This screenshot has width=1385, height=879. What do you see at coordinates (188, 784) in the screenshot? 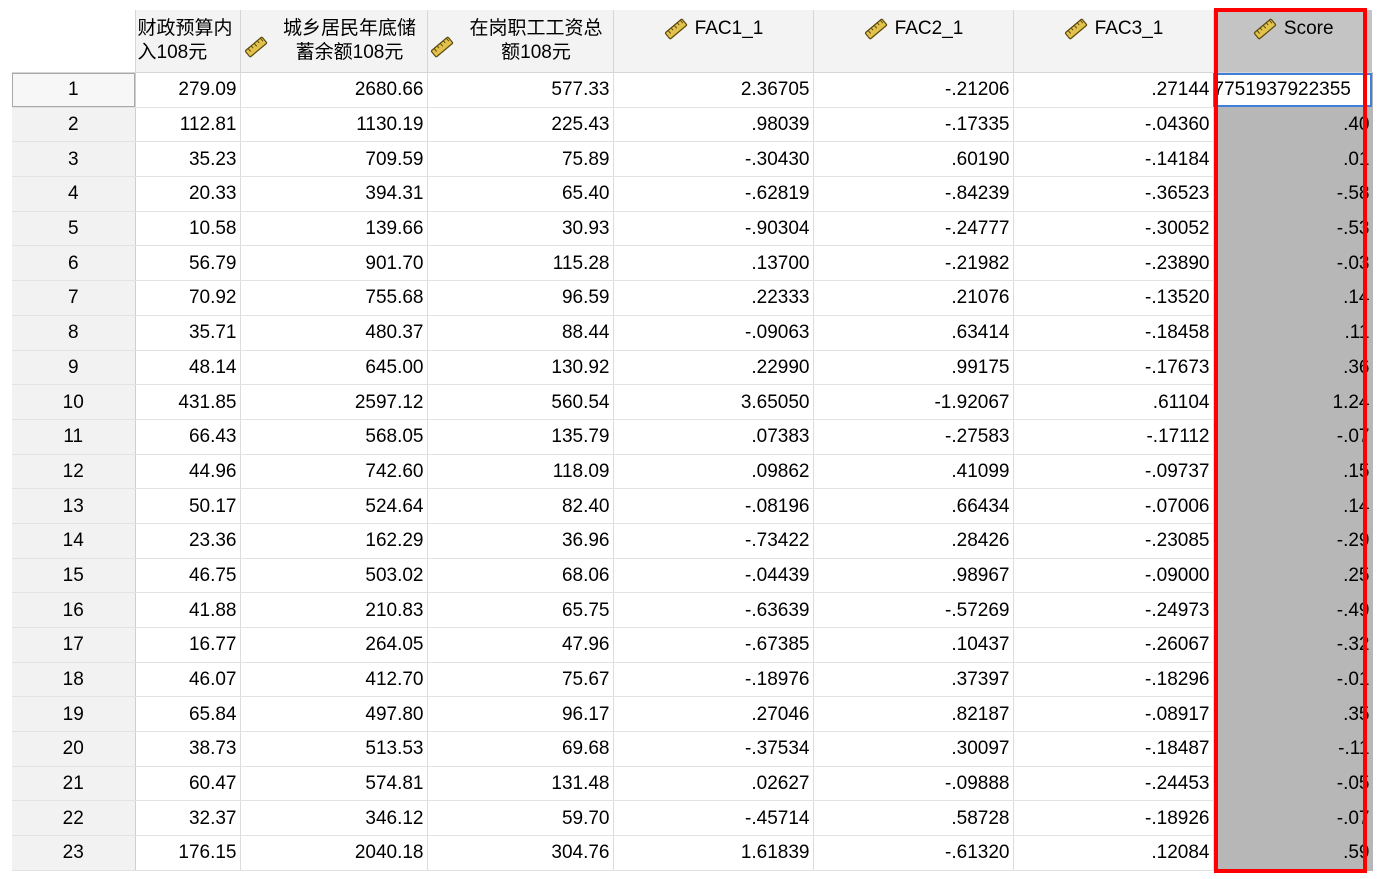
I see `data-cell: 60.47` at bounding box center [188, 784].